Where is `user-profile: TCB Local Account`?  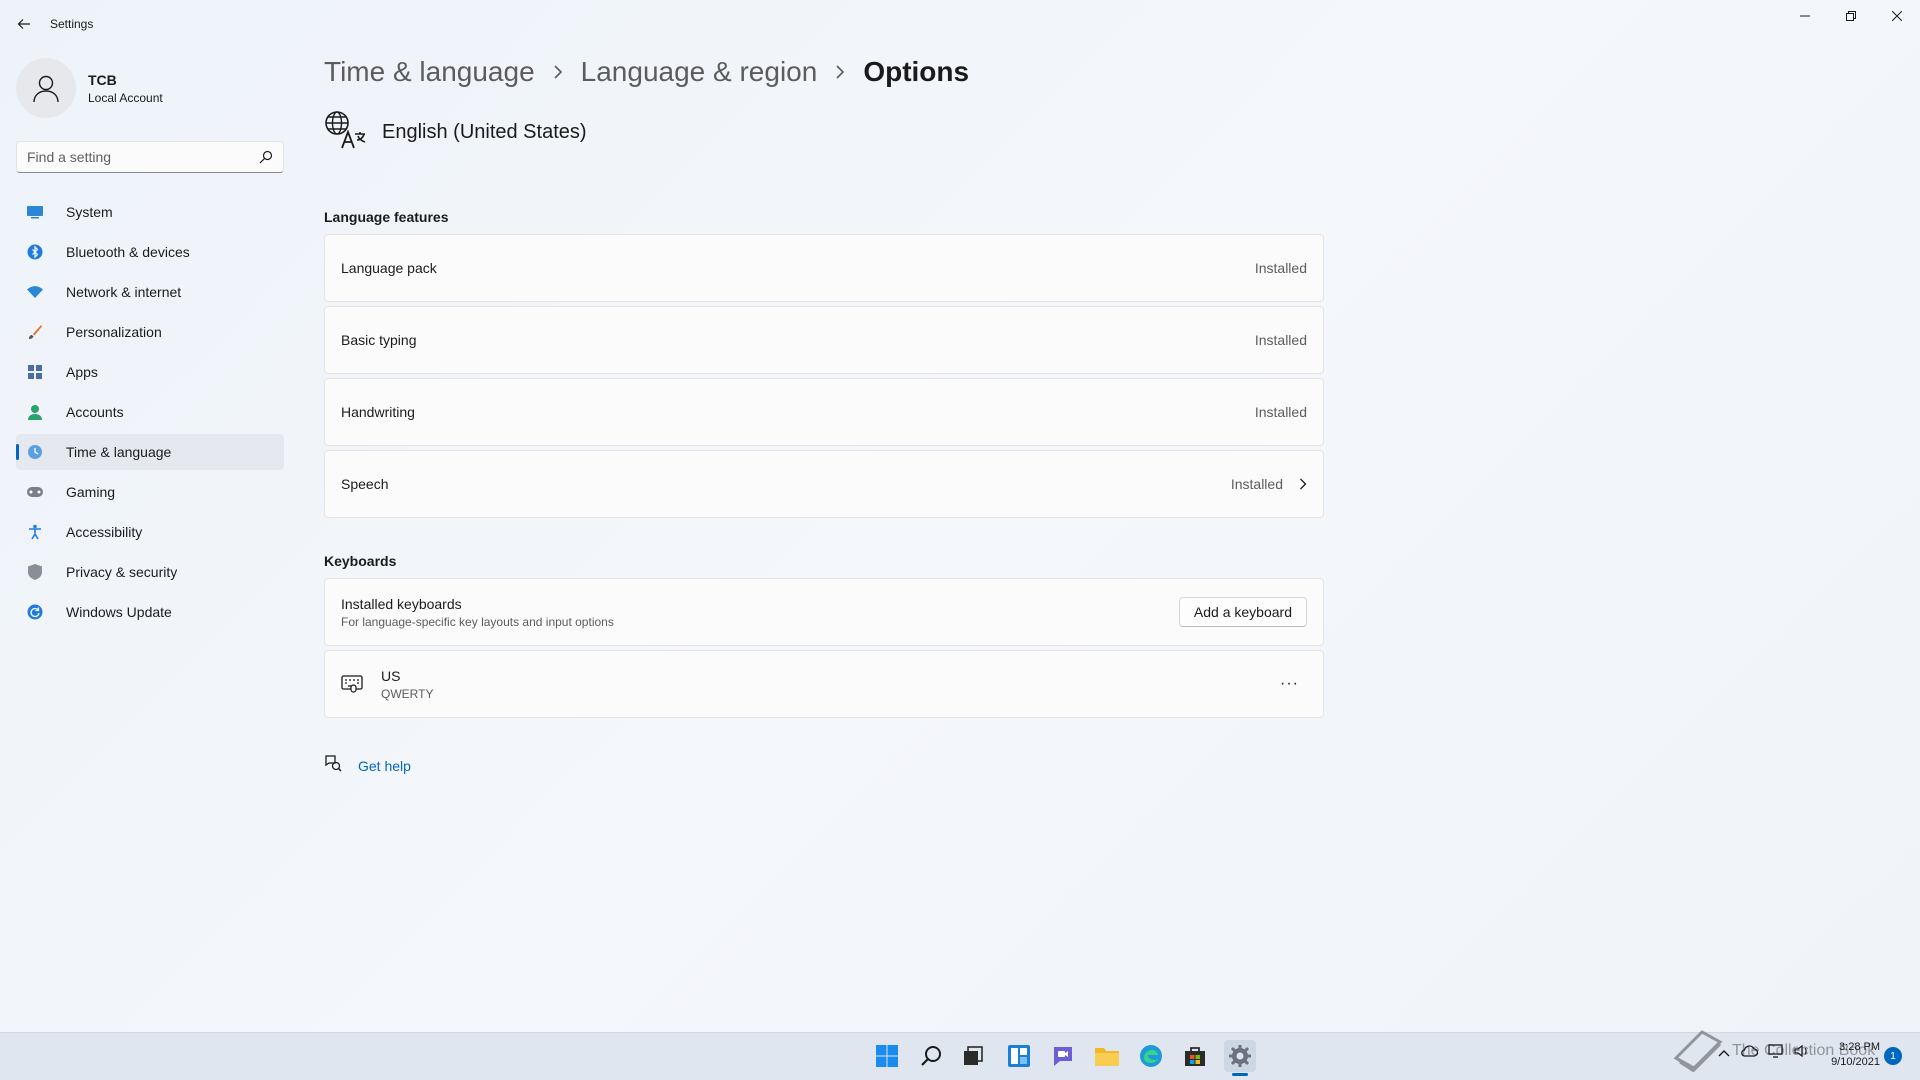
user-profile: TCB Local Account is located at coordinates (147, 88).